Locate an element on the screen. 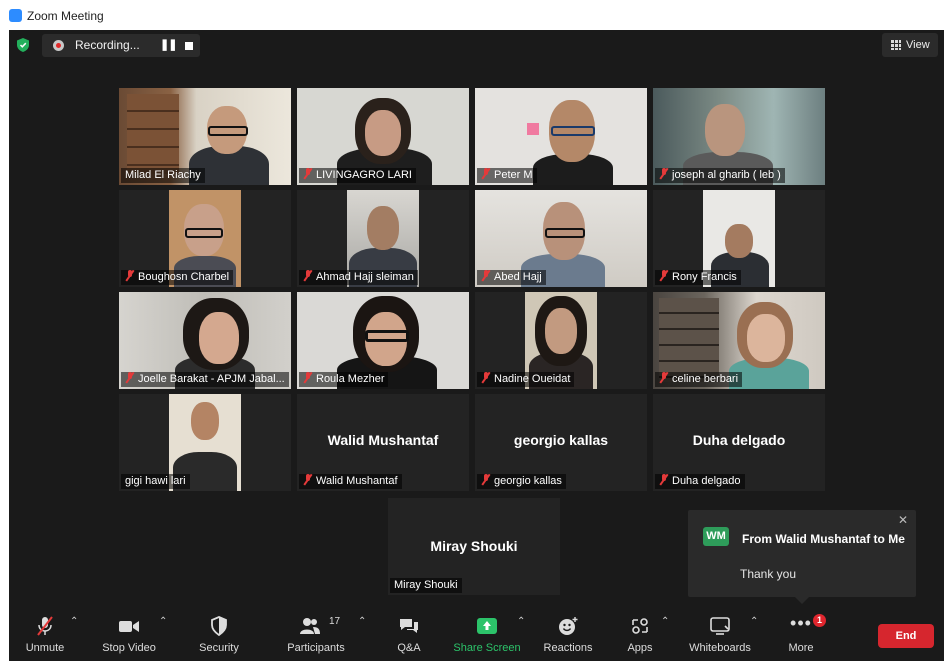 The height and width of the screenshot is (661, 944). participant-name-tag: Peter M is located at coordinates (507, 175).